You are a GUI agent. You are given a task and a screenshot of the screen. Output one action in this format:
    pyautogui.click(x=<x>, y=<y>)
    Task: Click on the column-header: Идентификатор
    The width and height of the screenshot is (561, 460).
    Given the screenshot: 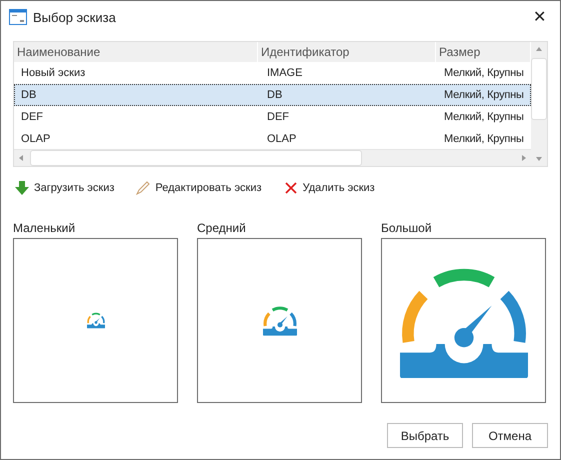 What is the action you would take?
    pyautogui.click(x=347, y=52)
    